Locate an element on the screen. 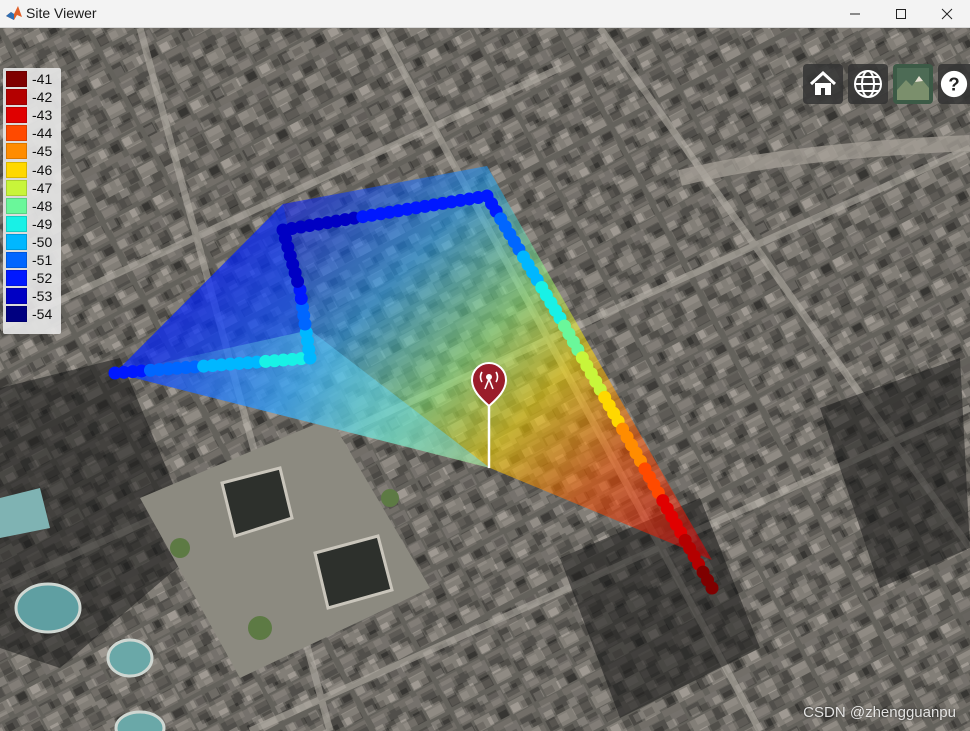  legend-item: -53 is located at coordinates (32, 296).